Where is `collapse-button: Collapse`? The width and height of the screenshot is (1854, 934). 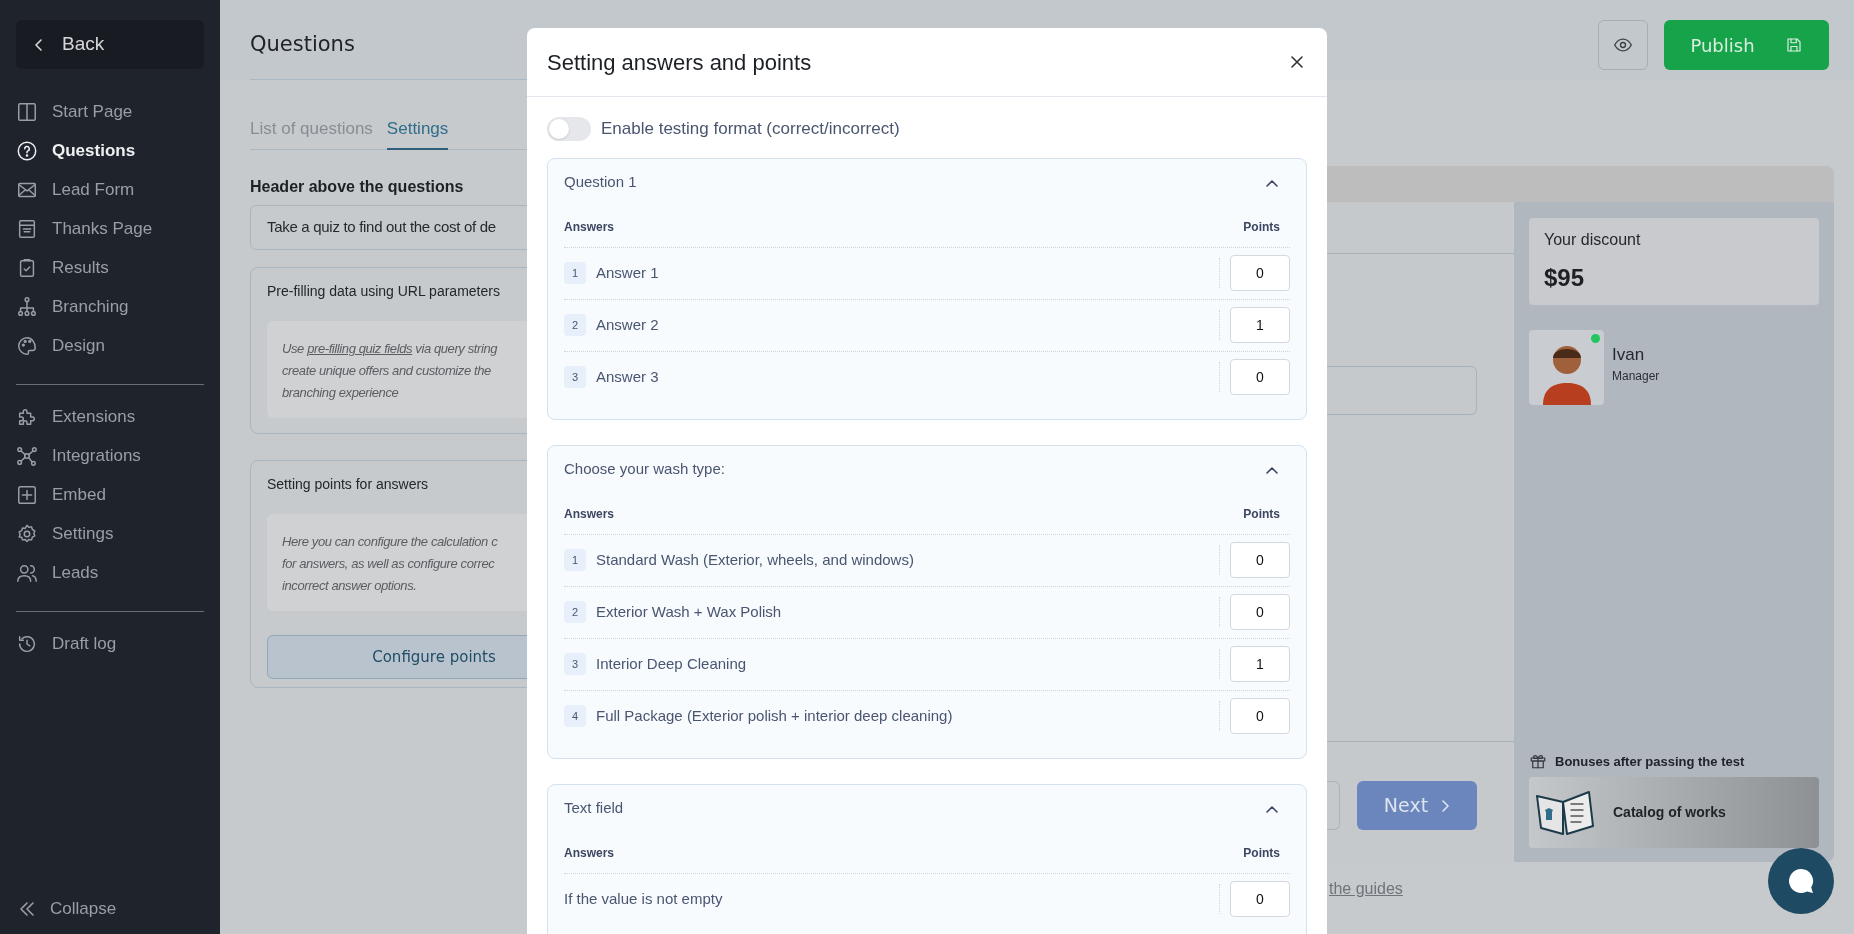
collapse-button: Collapse is located at coordinates (110, 908).